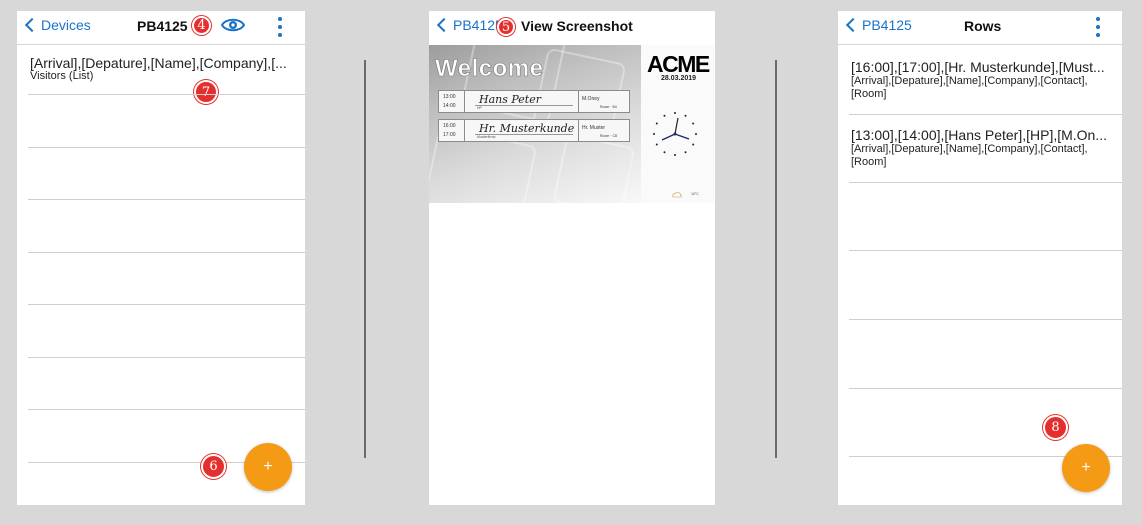 The image size is (1142, 525). What do you see at coordinates (213, 466) in the screenshot?
I see `annotation-badge: 6` at bounding box center [213, 466].